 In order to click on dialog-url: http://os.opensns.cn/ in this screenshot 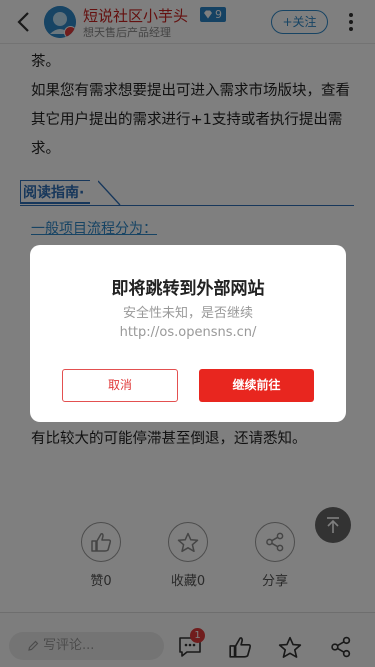, I will do `click(188, 332)`.